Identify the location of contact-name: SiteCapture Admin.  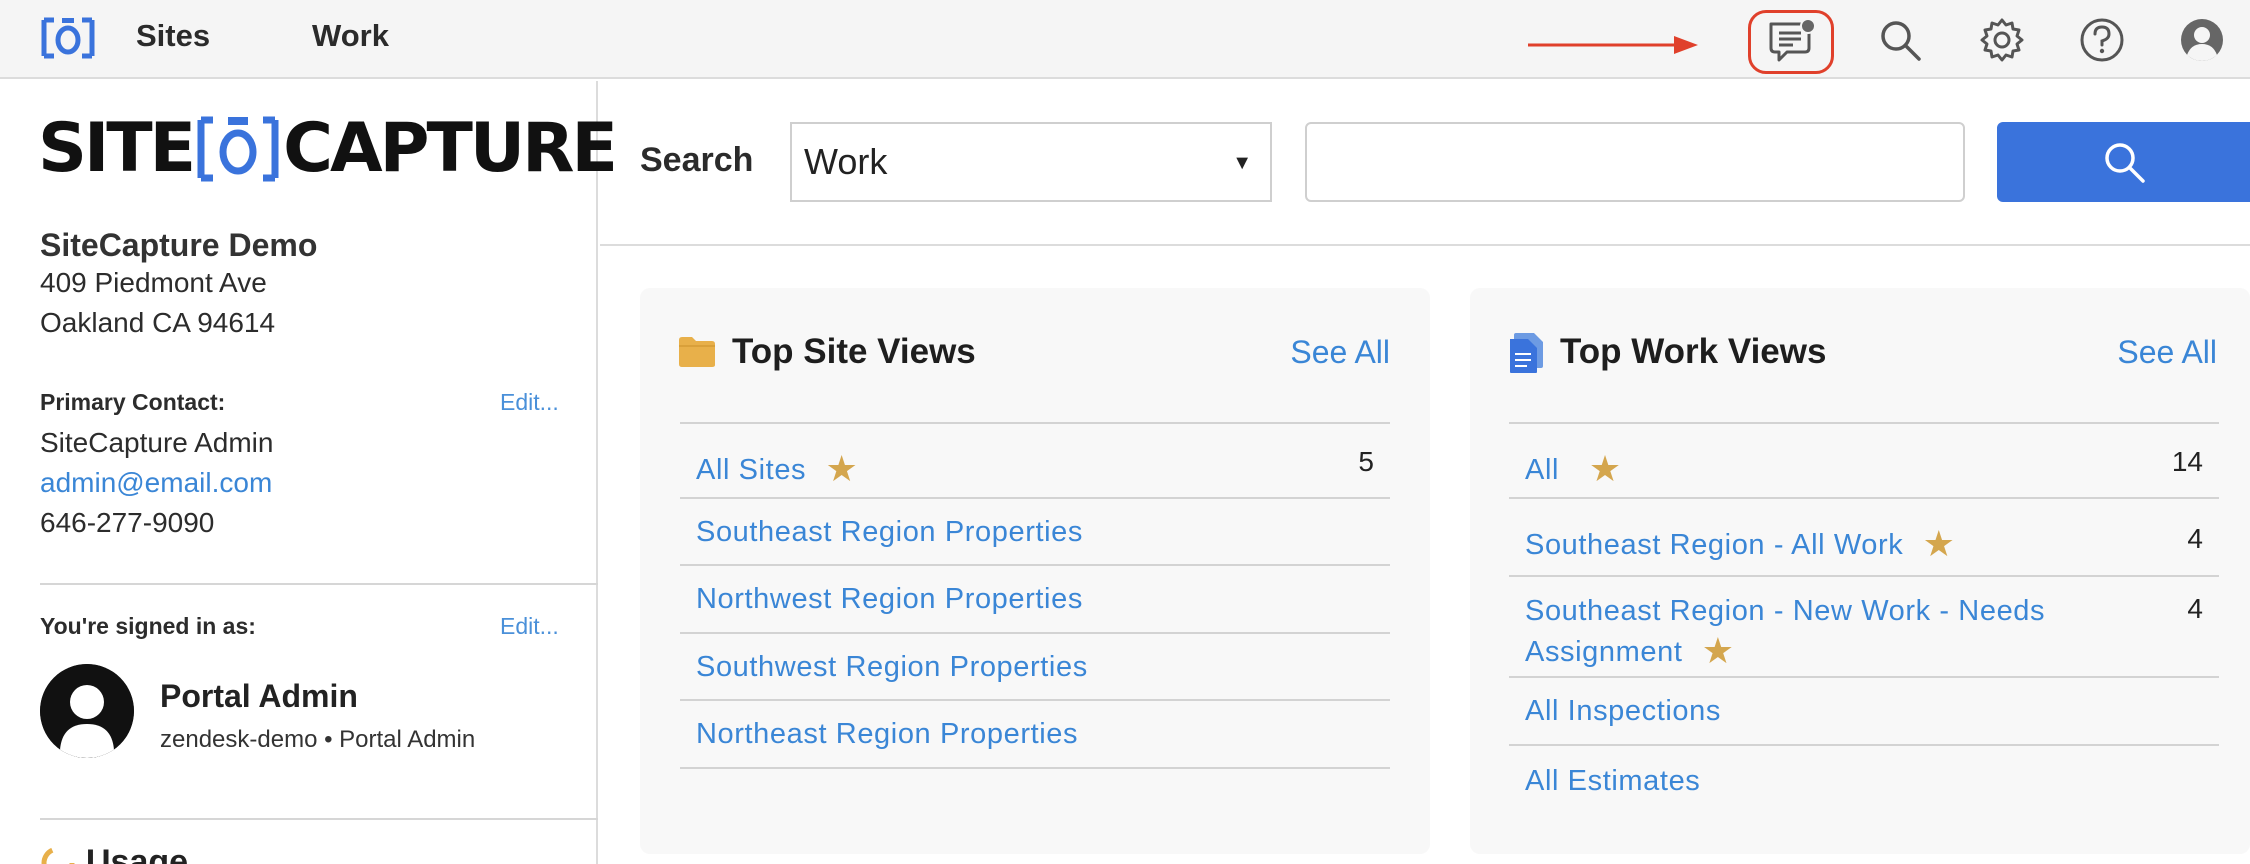
(157, 442).